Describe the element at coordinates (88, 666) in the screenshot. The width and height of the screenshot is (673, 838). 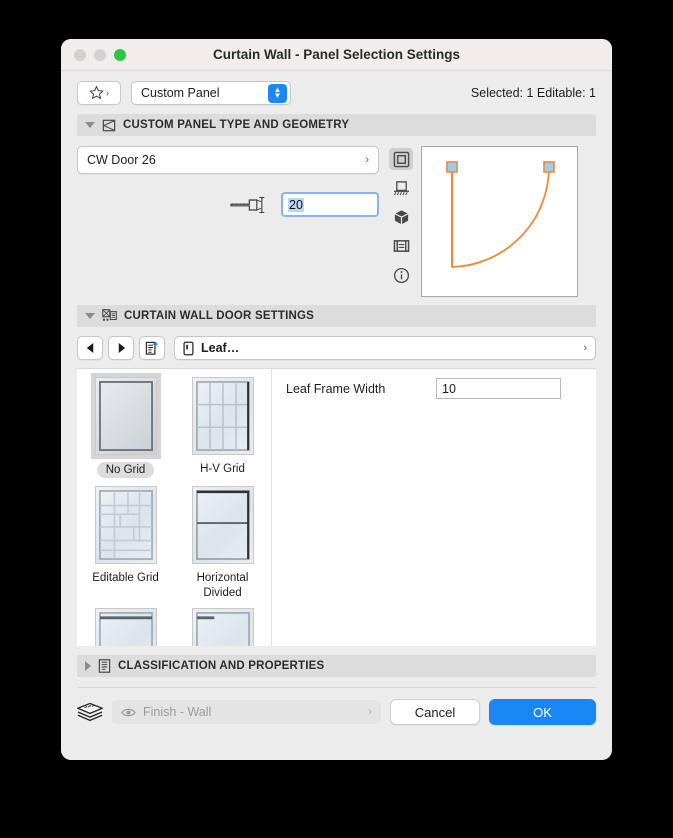
I see `disclosure-triangle-right-icon` at that location.